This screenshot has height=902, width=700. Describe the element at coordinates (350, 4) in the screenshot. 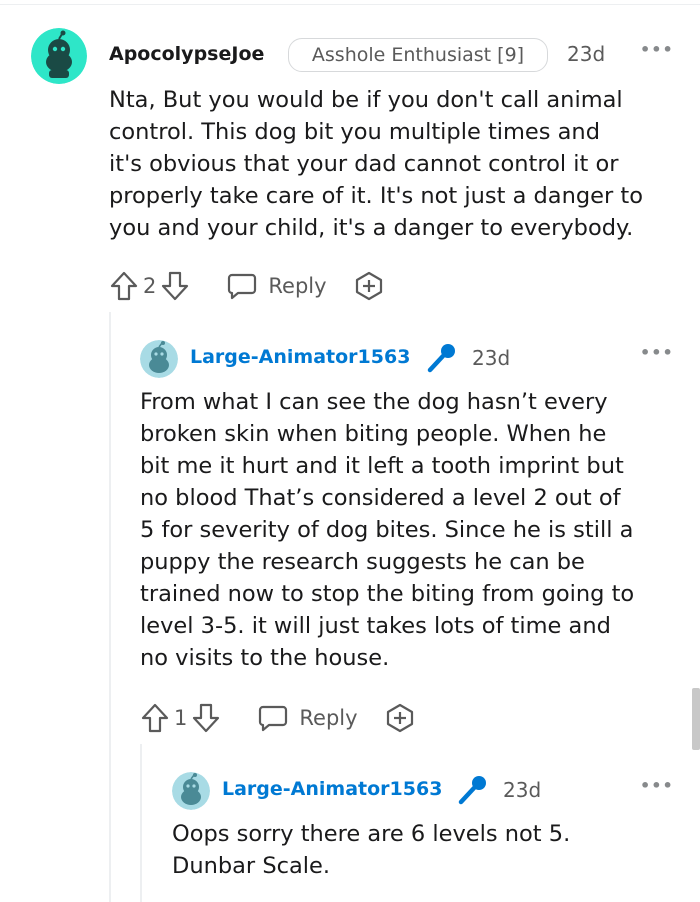

I see `top-divider` at that location.